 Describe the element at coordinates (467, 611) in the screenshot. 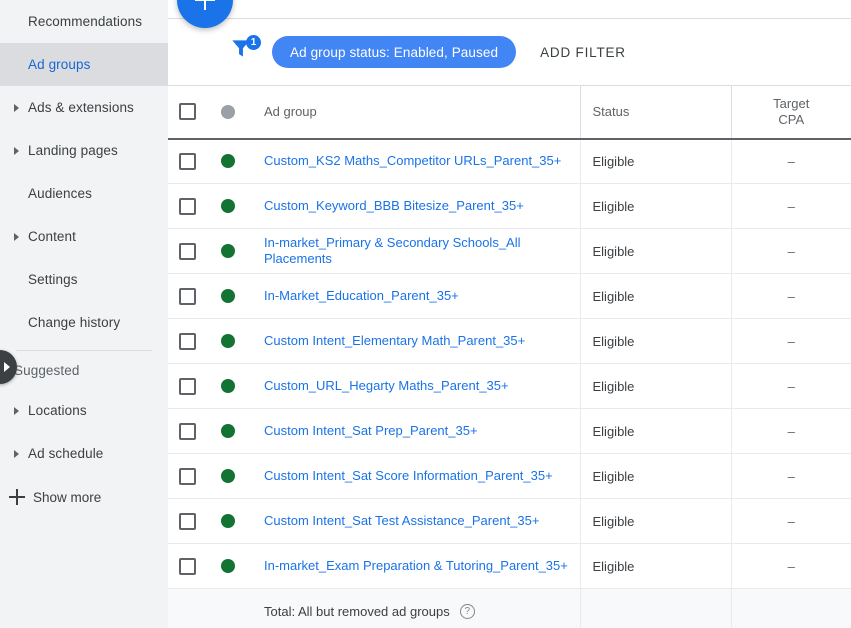

I see `help-circle-icon: ?` at that location.